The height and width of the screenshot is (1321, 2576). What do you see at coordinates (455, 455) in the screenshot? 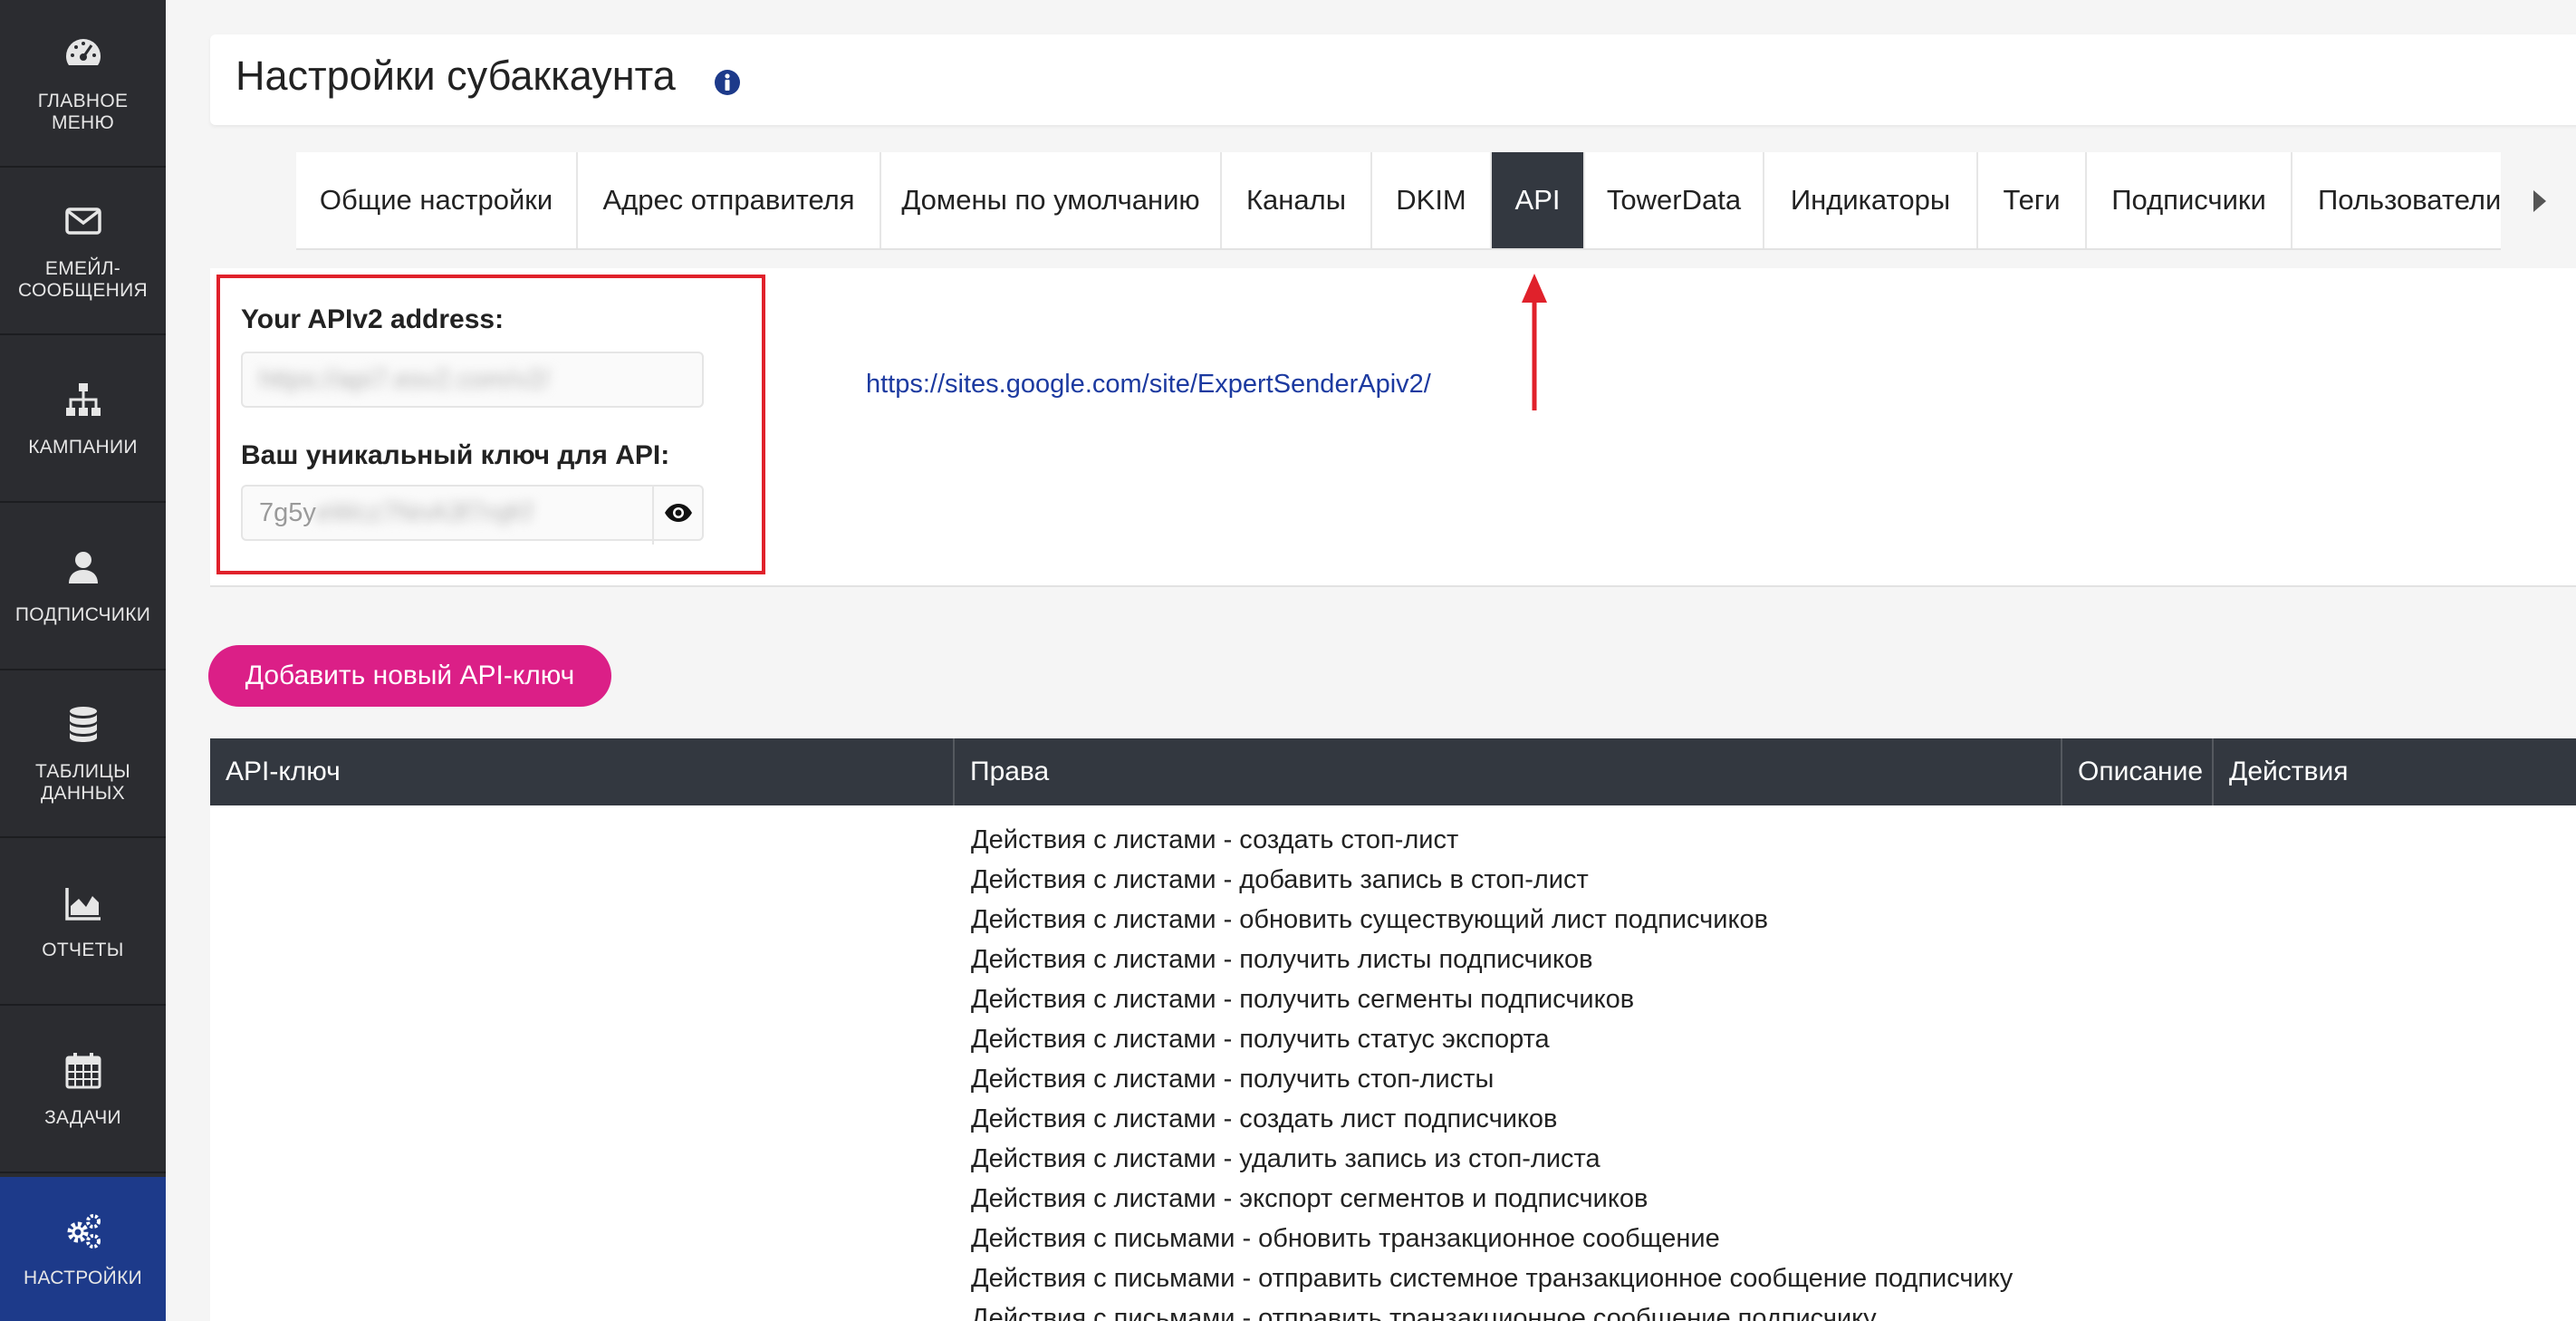
I see `api-key-label: Ваш уникальный ключ для API:` at bounding box center [455, 455].